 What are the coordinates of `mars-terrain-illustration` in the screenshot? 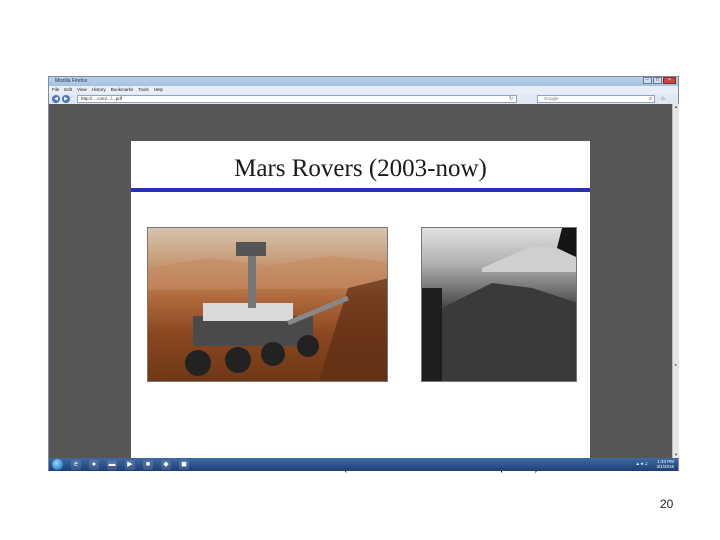 It's located at (499, 304).